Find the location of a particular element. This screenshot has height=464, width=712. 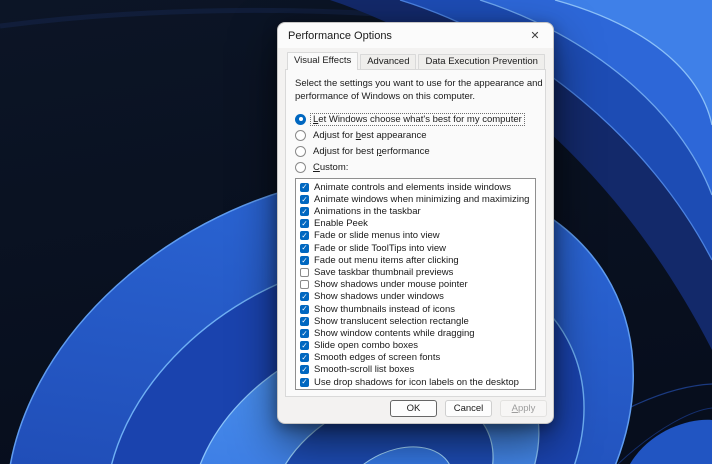

effect-item-label: Smooth-scroll list boxes is located at coordinates (364, 370).